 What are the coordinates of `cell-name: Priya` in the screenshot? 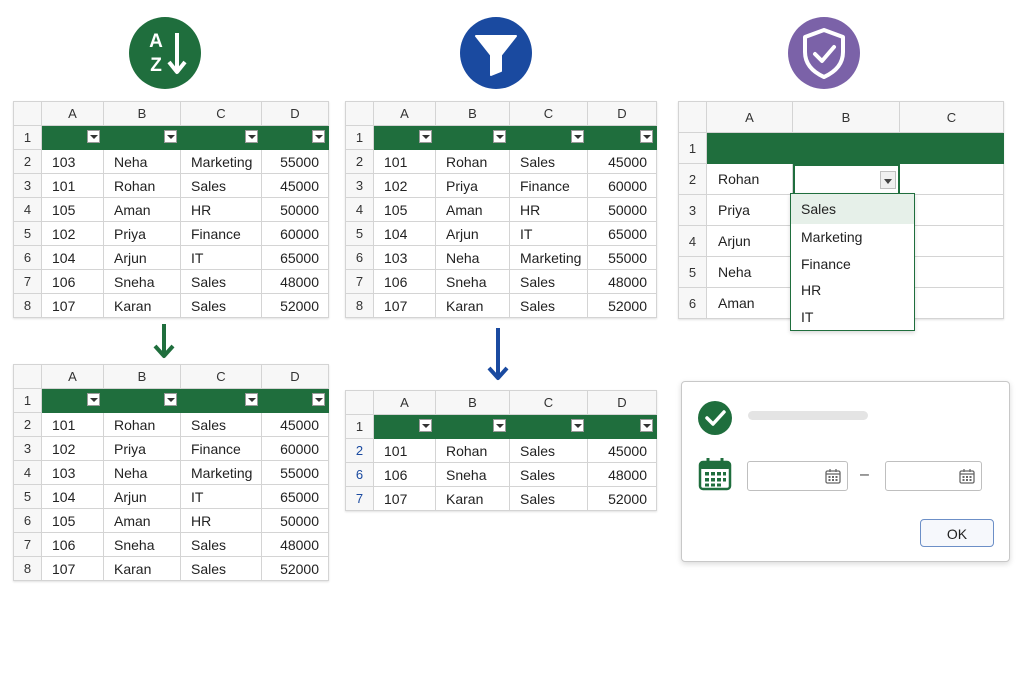 It's located at (472, 185).